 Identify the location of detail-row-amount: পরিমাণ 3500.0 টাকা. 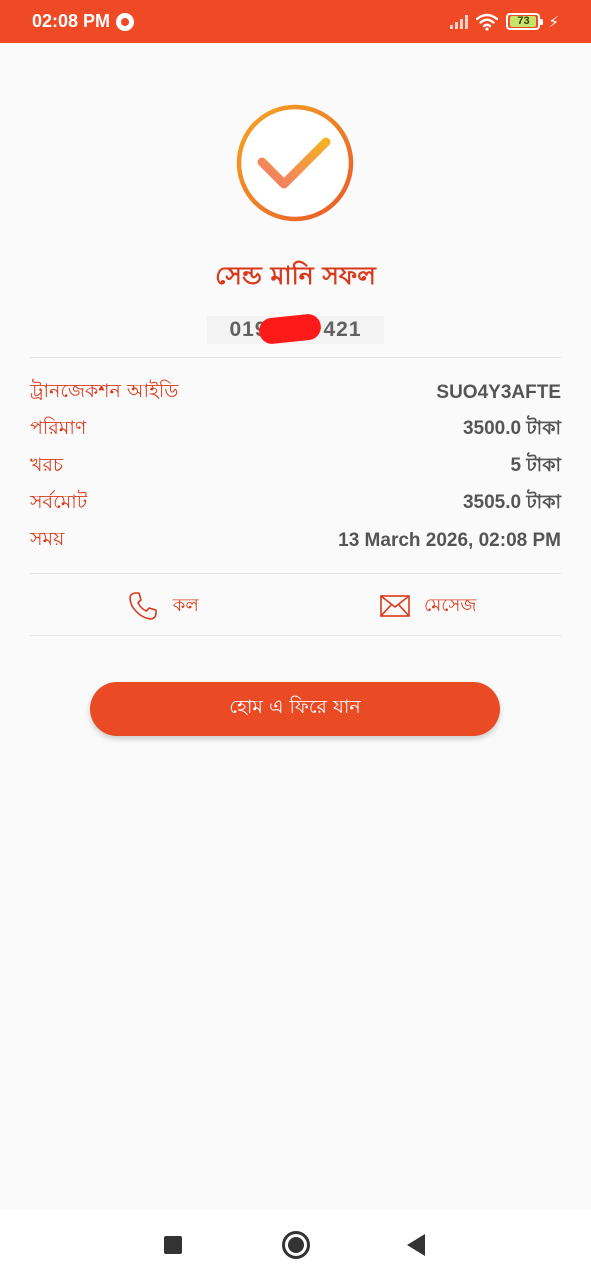
(295, 429).